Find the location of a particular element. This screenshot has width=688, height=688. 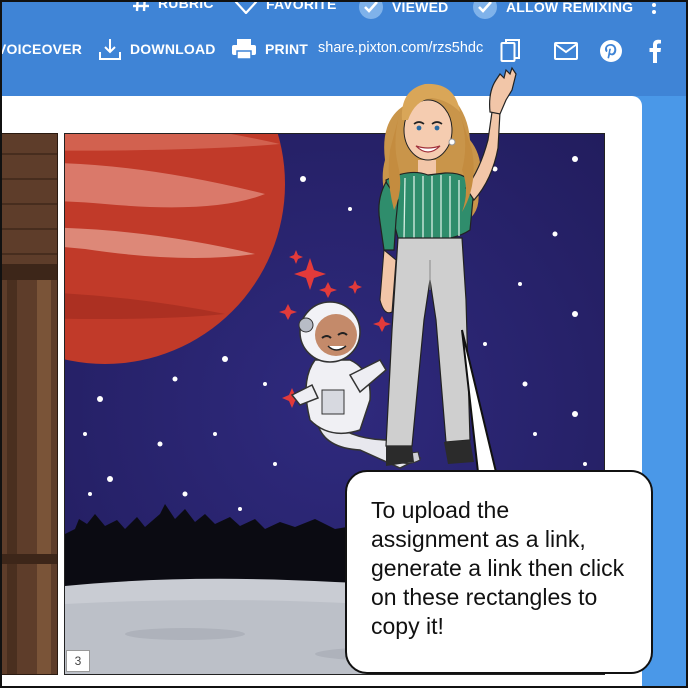

email-share-button is located at coordinates (566, 51).